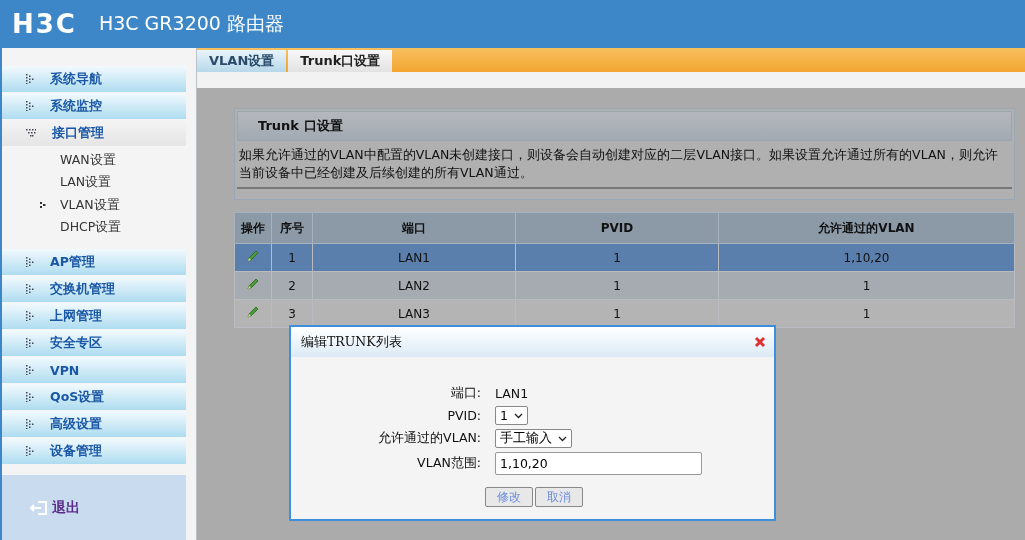  Describe the element at coordinates (617, 228) in the screenshot. I see `column-header: PVID` at that location.